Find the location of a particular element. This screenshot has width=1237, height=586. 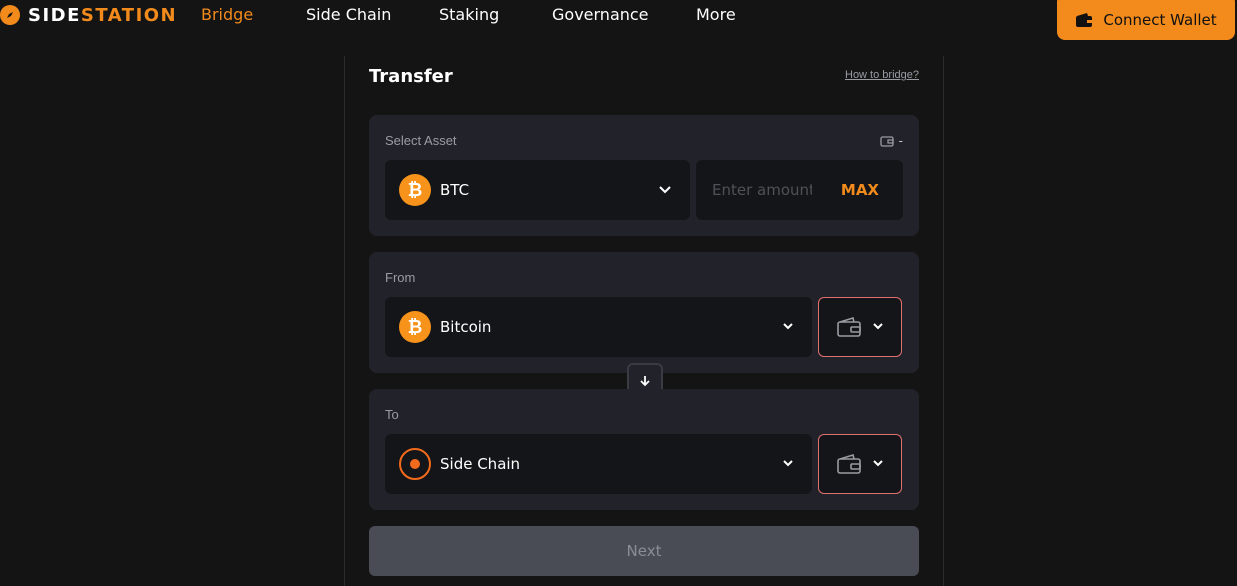

to-card: To Side Chain is located at coordinates (644, 449).